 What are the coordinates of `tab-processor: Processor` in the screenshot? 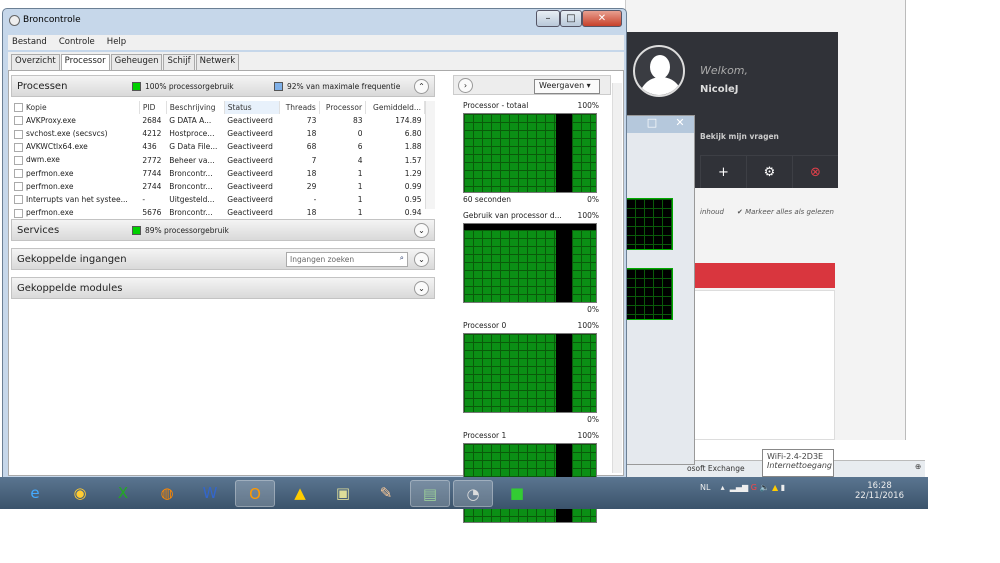 It's located at (85, 62).